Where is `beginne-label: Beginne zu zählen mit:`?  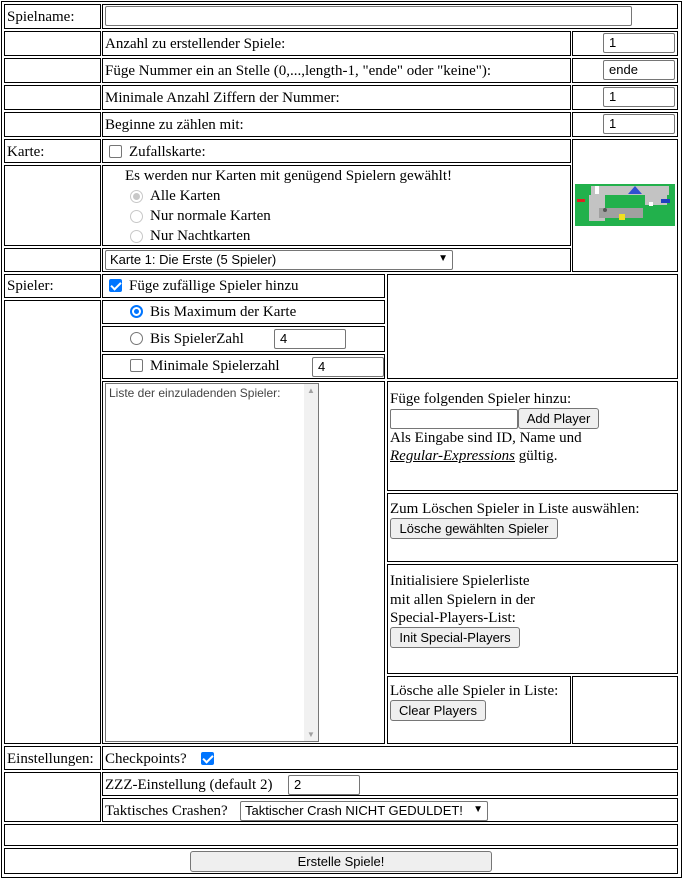 beginne-label: Beginne zu zählen mit: is located at coordinates (174, 125).